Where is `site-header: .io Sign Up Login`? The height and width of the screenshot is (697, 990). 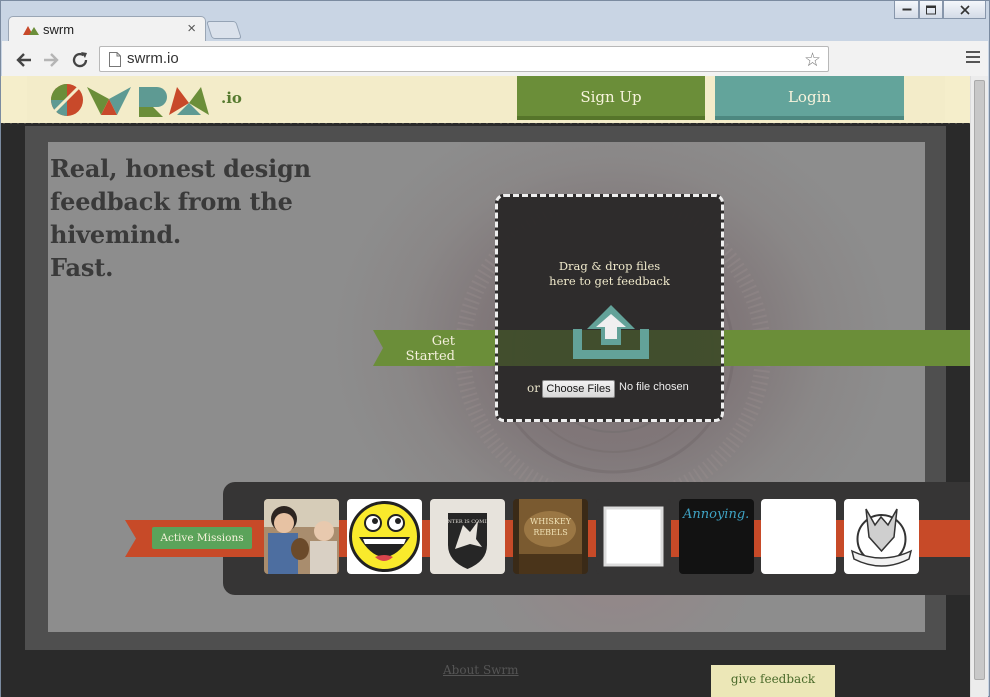
site-header: .io Sign Up Login is located at coordinates (485, 100).